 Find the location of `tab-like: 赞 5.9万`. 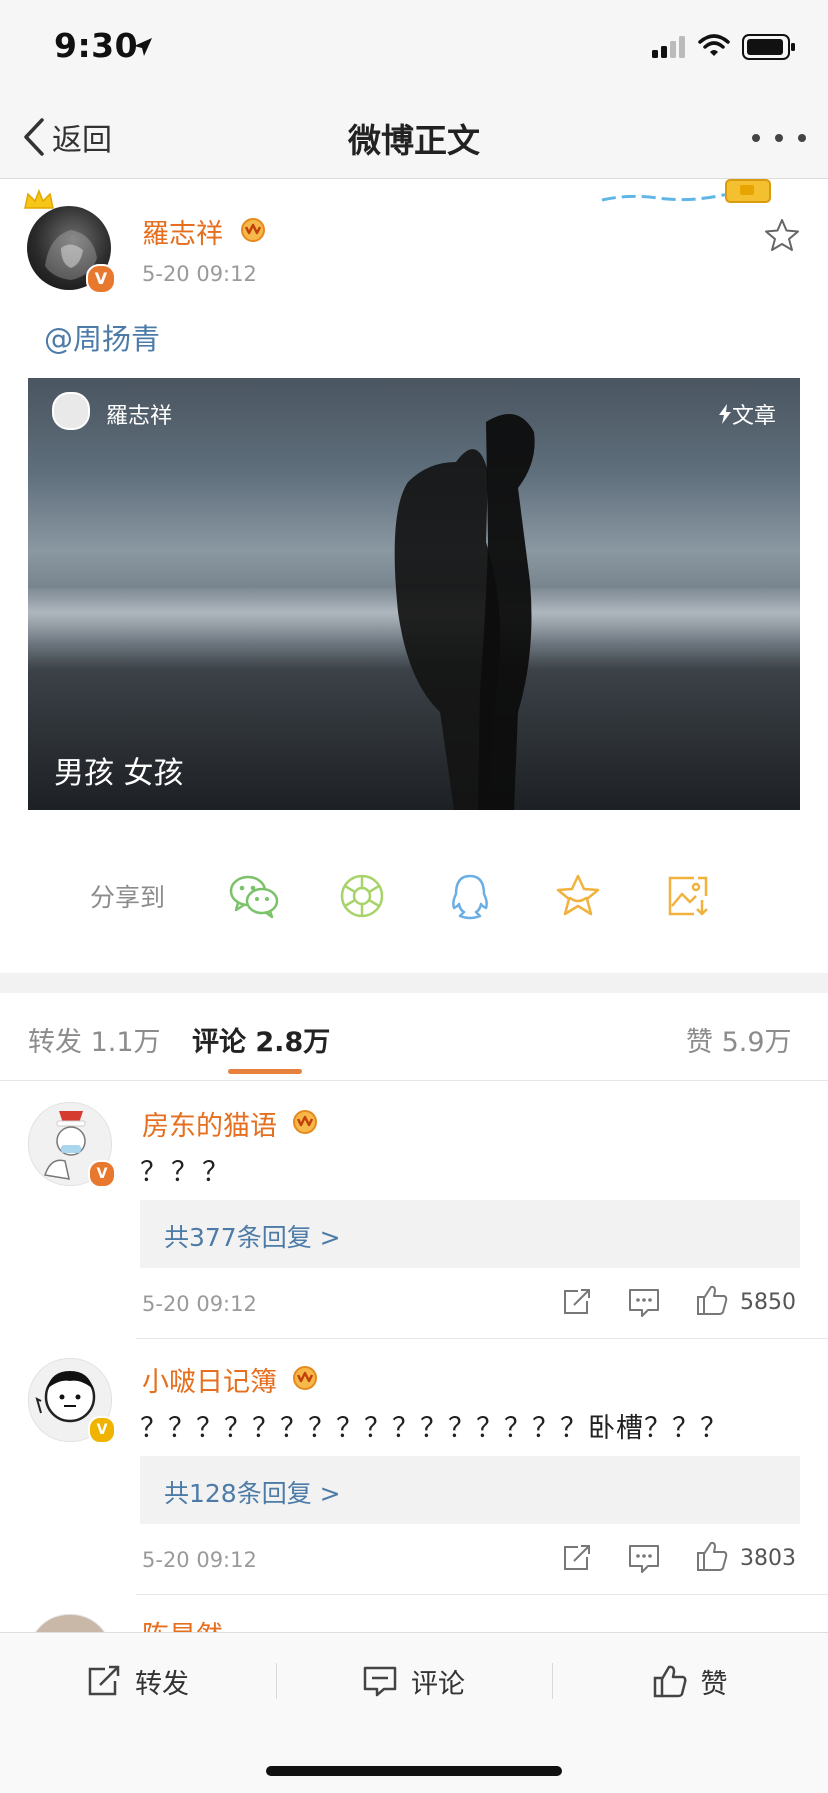

tab-like: 赞 5.9万 is located at coordinates (739, 1039).